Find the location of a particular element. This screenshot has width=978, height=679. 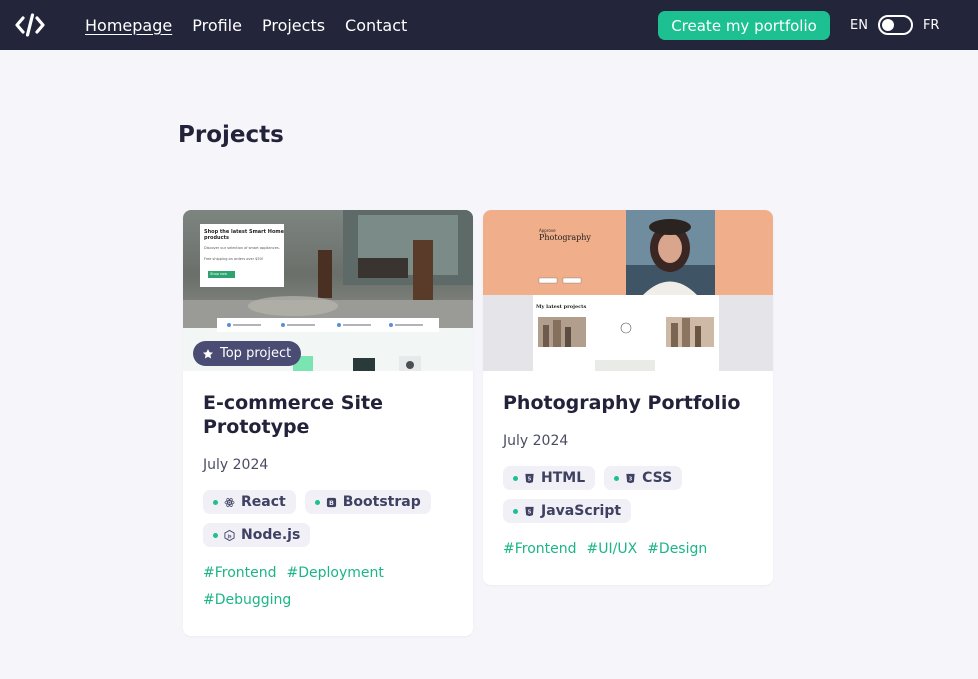

svg-text: js is located at coordinates (229, 535).